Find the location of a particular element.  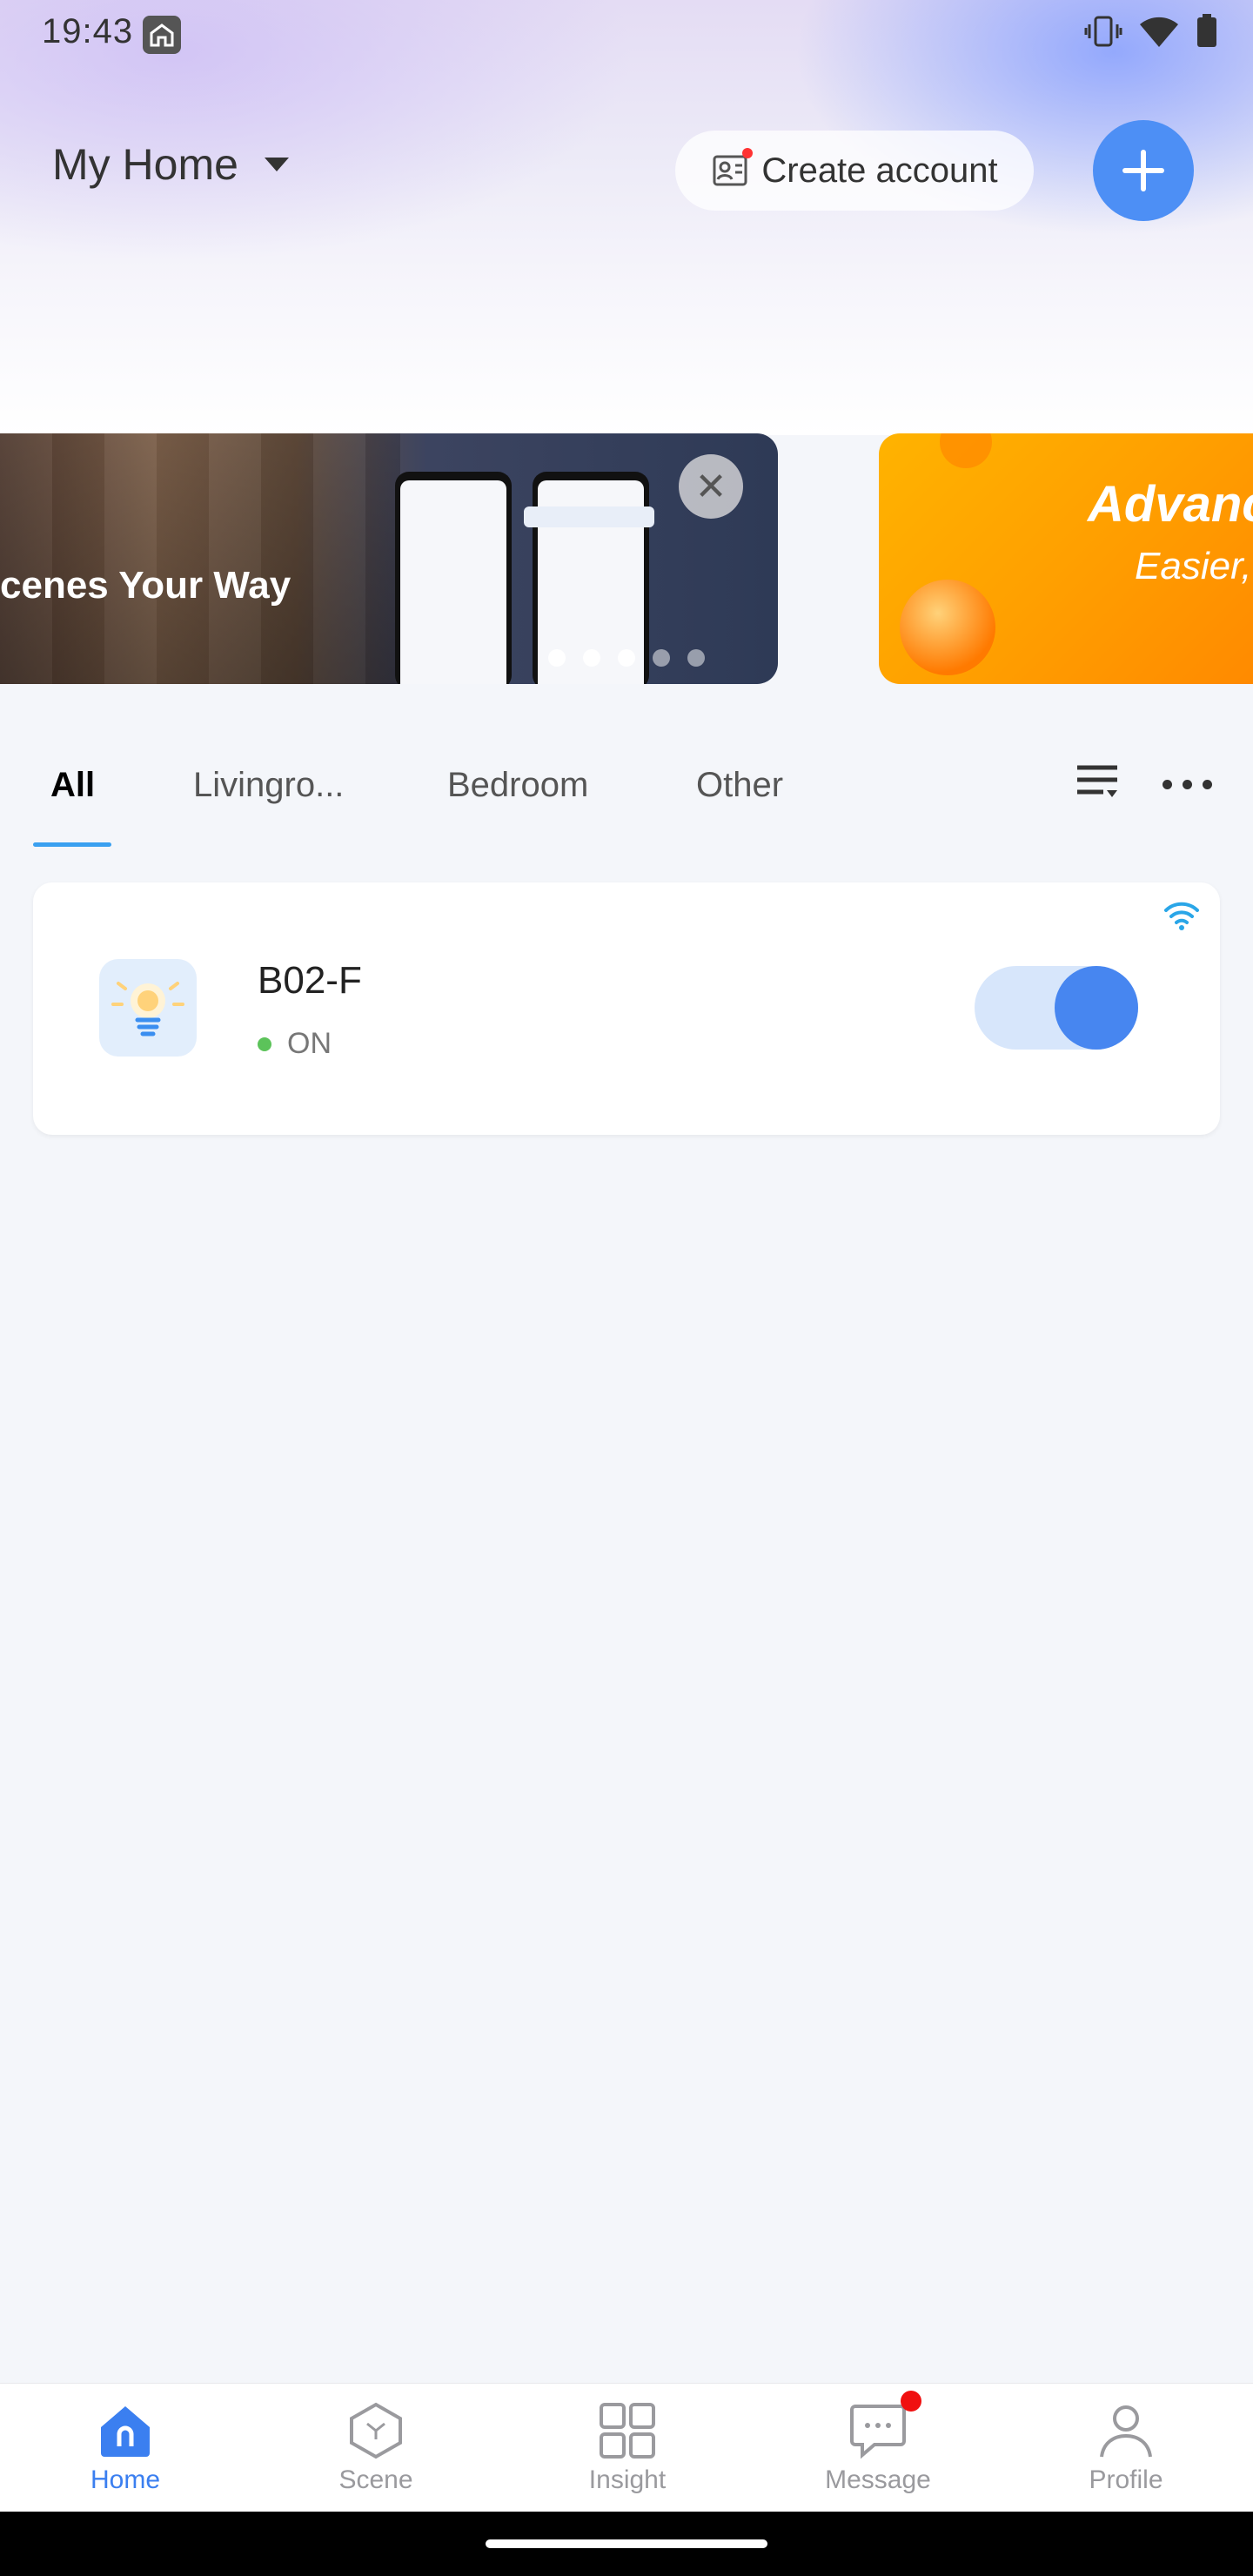

nav-insight: Insight is located at coordinates (627, 2448).